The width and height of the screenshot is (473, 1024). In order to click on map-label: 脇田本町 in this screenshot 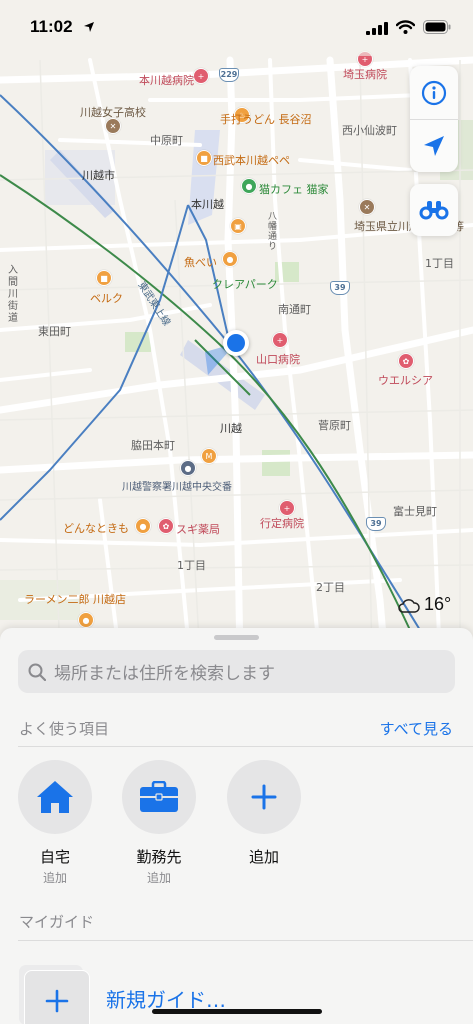, I will do `click(153, 445)`.